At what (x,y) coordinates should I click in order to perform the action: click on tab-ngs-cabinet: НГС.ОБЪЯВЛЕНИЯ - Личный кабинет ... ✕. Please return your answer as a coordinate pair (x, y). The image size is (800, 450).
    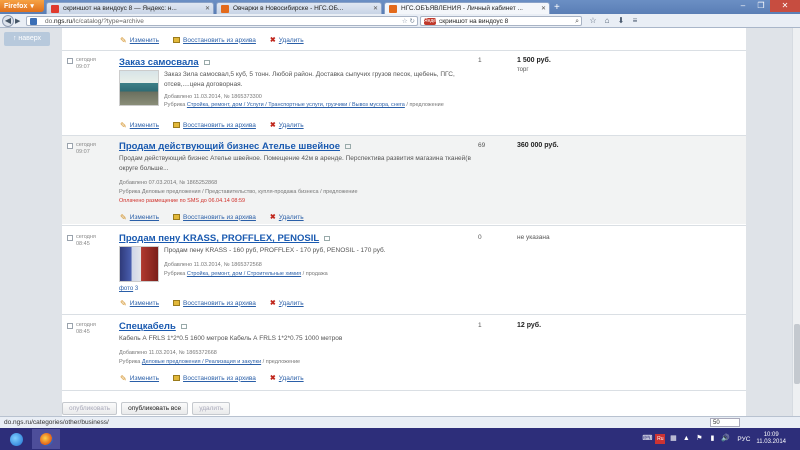
    Looking at the image, I should click on (467, 8).